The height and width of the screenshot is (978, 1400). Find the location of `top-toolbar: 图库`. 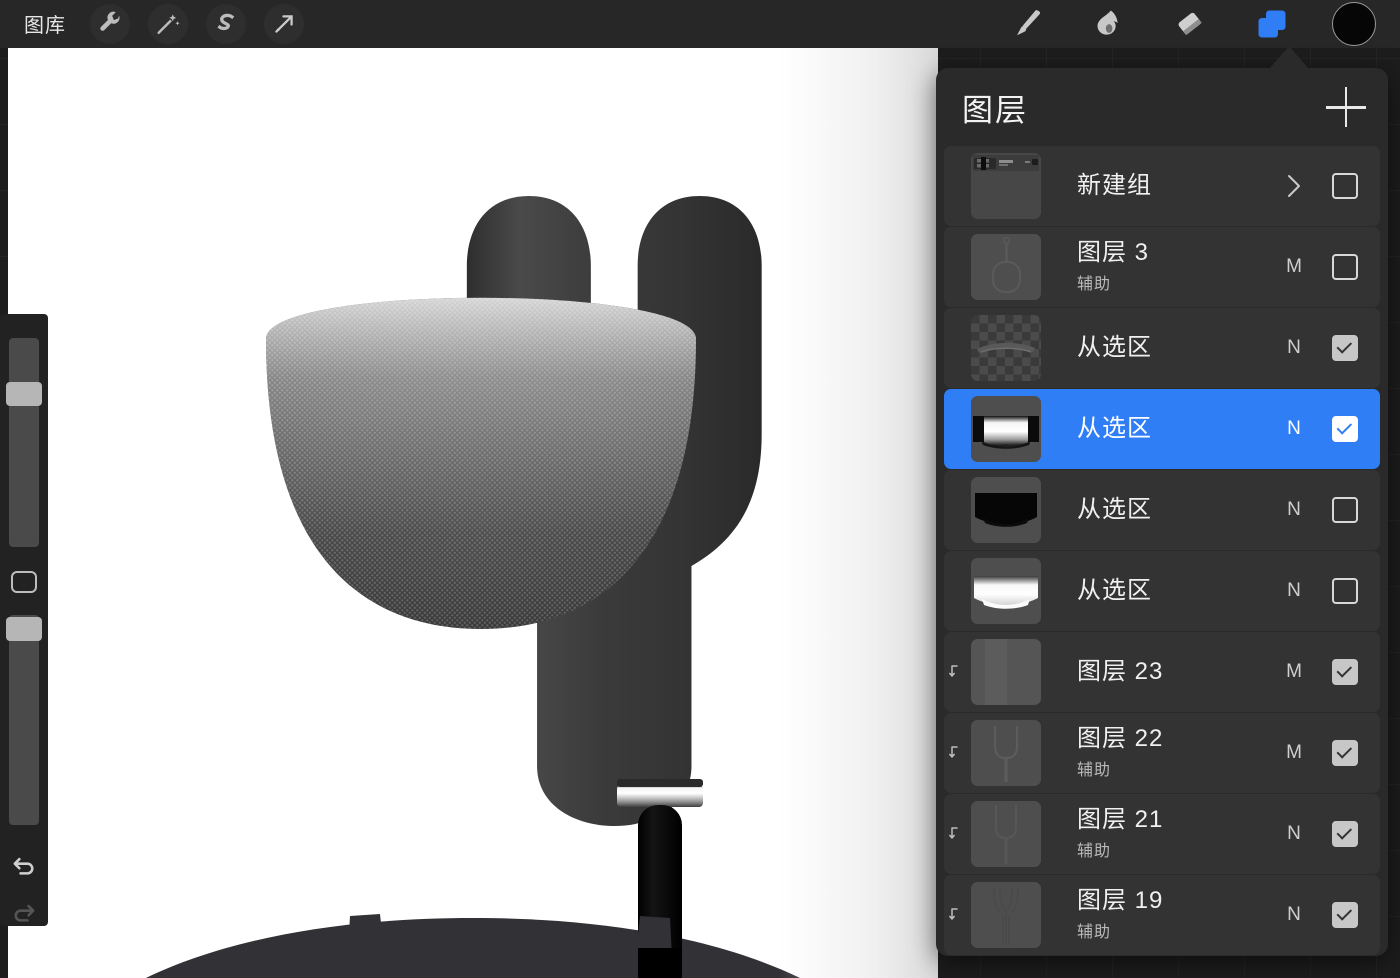

top-toolbar: 图库 is located at coordinates (700, 24).